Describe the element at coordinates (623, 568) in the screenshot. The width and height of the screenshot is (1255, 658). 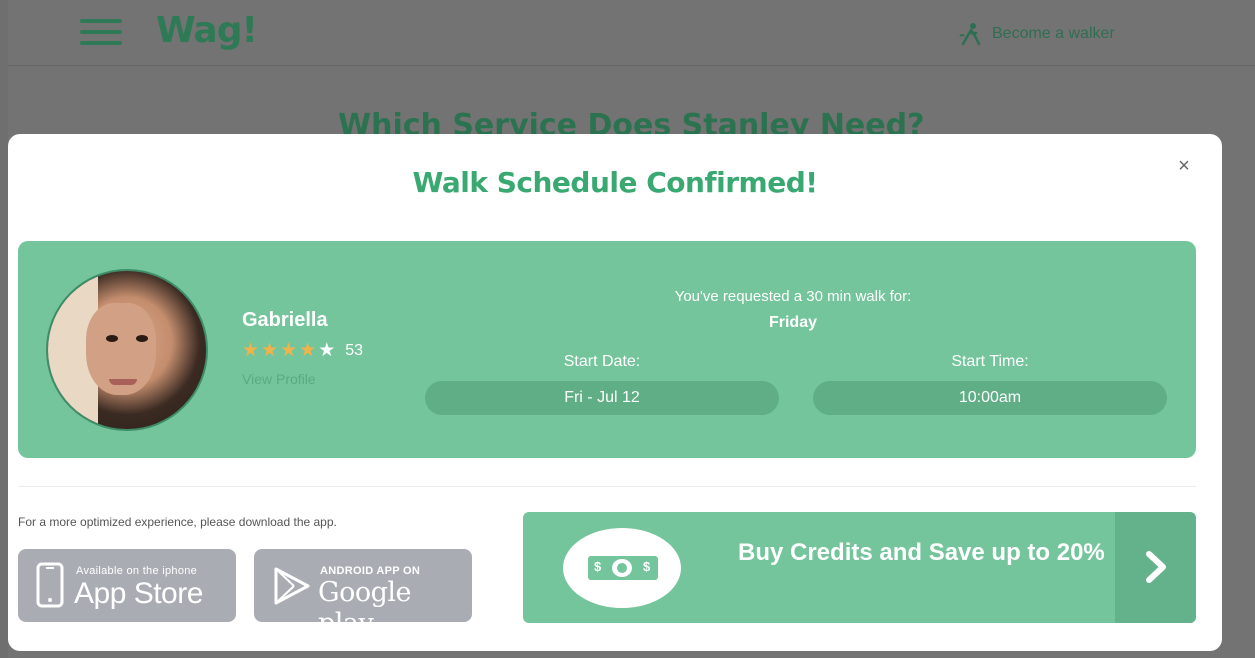
I see `bill-icon: $ $` at that location.